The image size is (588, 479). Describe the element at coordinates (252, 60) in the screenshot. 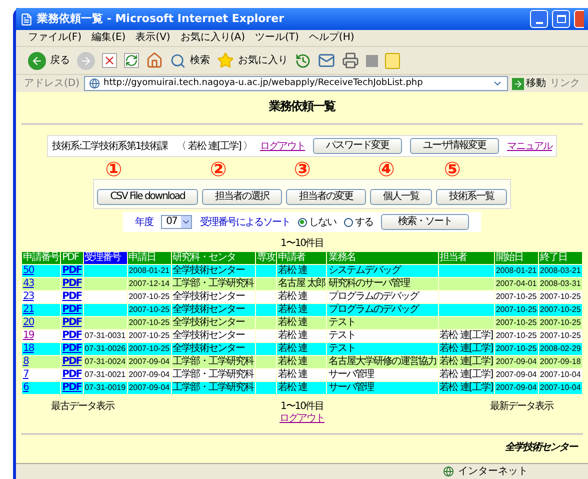

I see `favorites-button: お気に入り` at that location.